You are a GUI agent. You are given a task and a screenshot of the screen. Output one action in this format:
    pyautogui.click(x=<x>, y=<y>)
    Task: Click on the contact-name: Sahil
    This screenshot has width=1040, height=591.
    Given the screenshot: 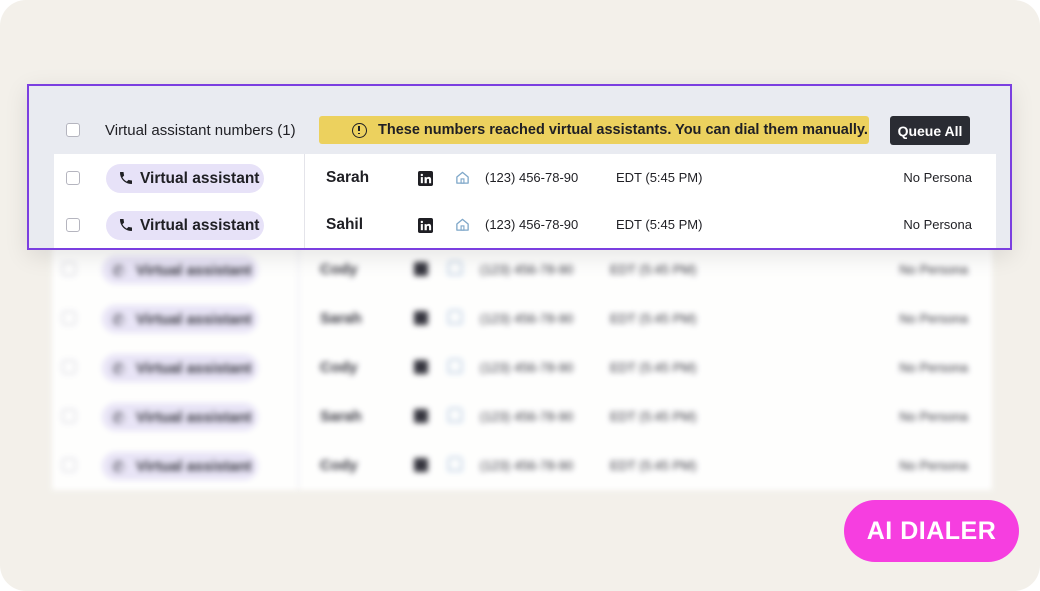 What is the action you would take?
    pyautogui.click(x=345, y=224)
    